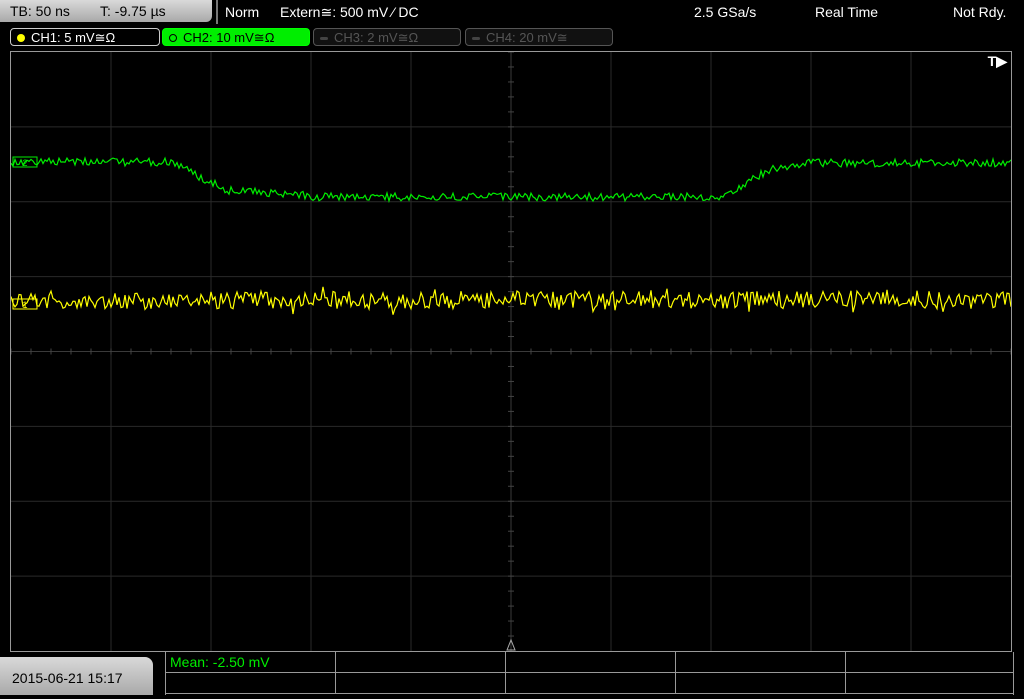 The image size is (1024, 699). What do you see at coordinates (173, 38) in the screenshot?
I see `channel-2-indicator-icon` at bounding box center [173, 38].